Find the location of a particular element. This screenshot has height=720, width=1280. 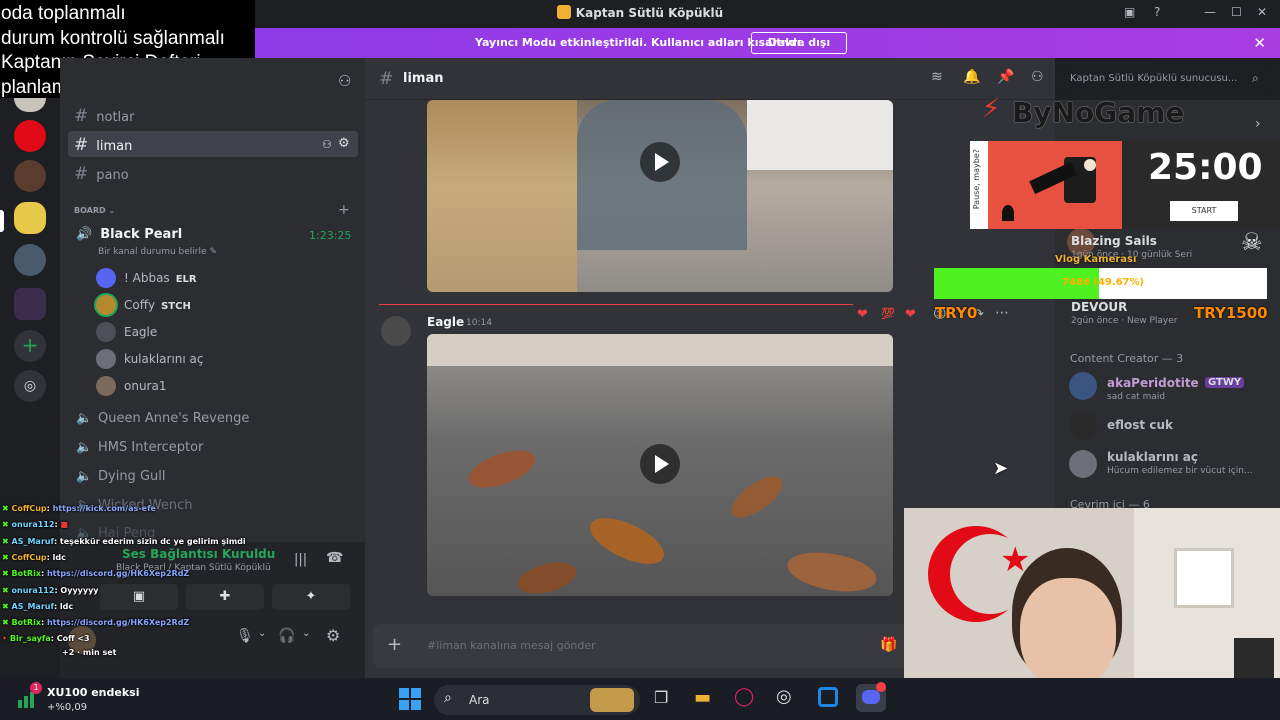

goal-max: TRY1500 is located at coordinates (1231, 313).